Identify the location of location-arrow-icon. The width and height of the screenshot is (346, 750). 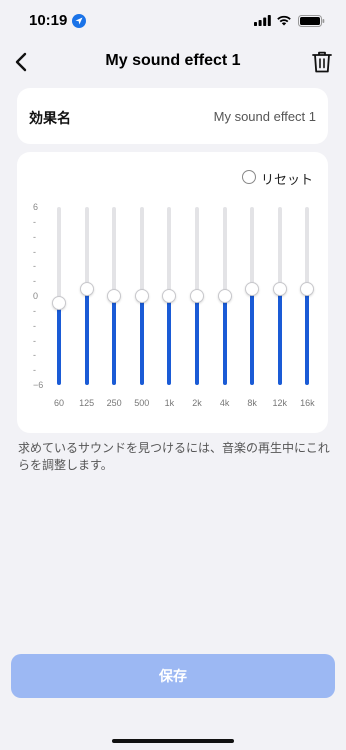
(79, 21).